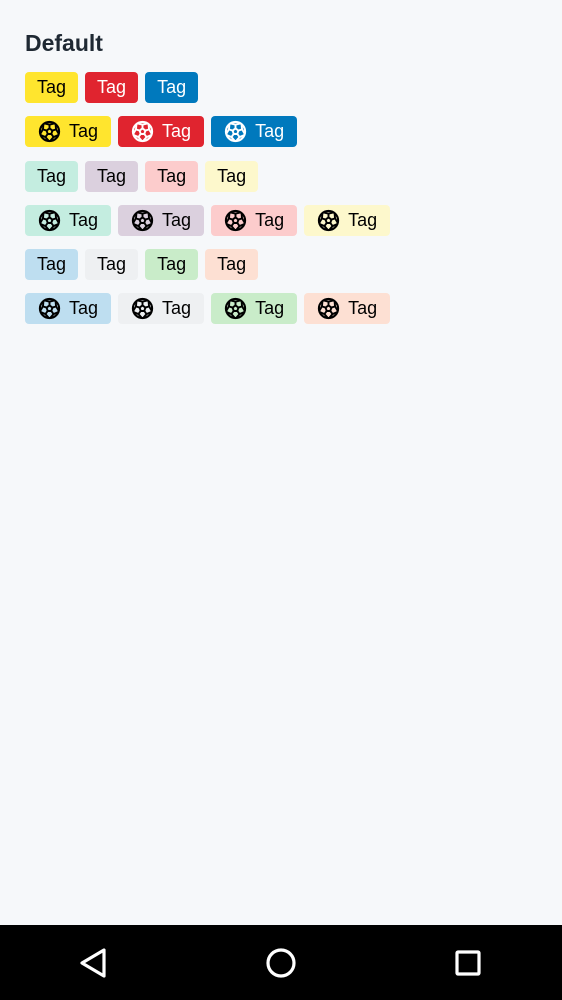 The width and height of the screenshot is (562, 1000). I want to click on system-navigation-bar, so click(281, 962).